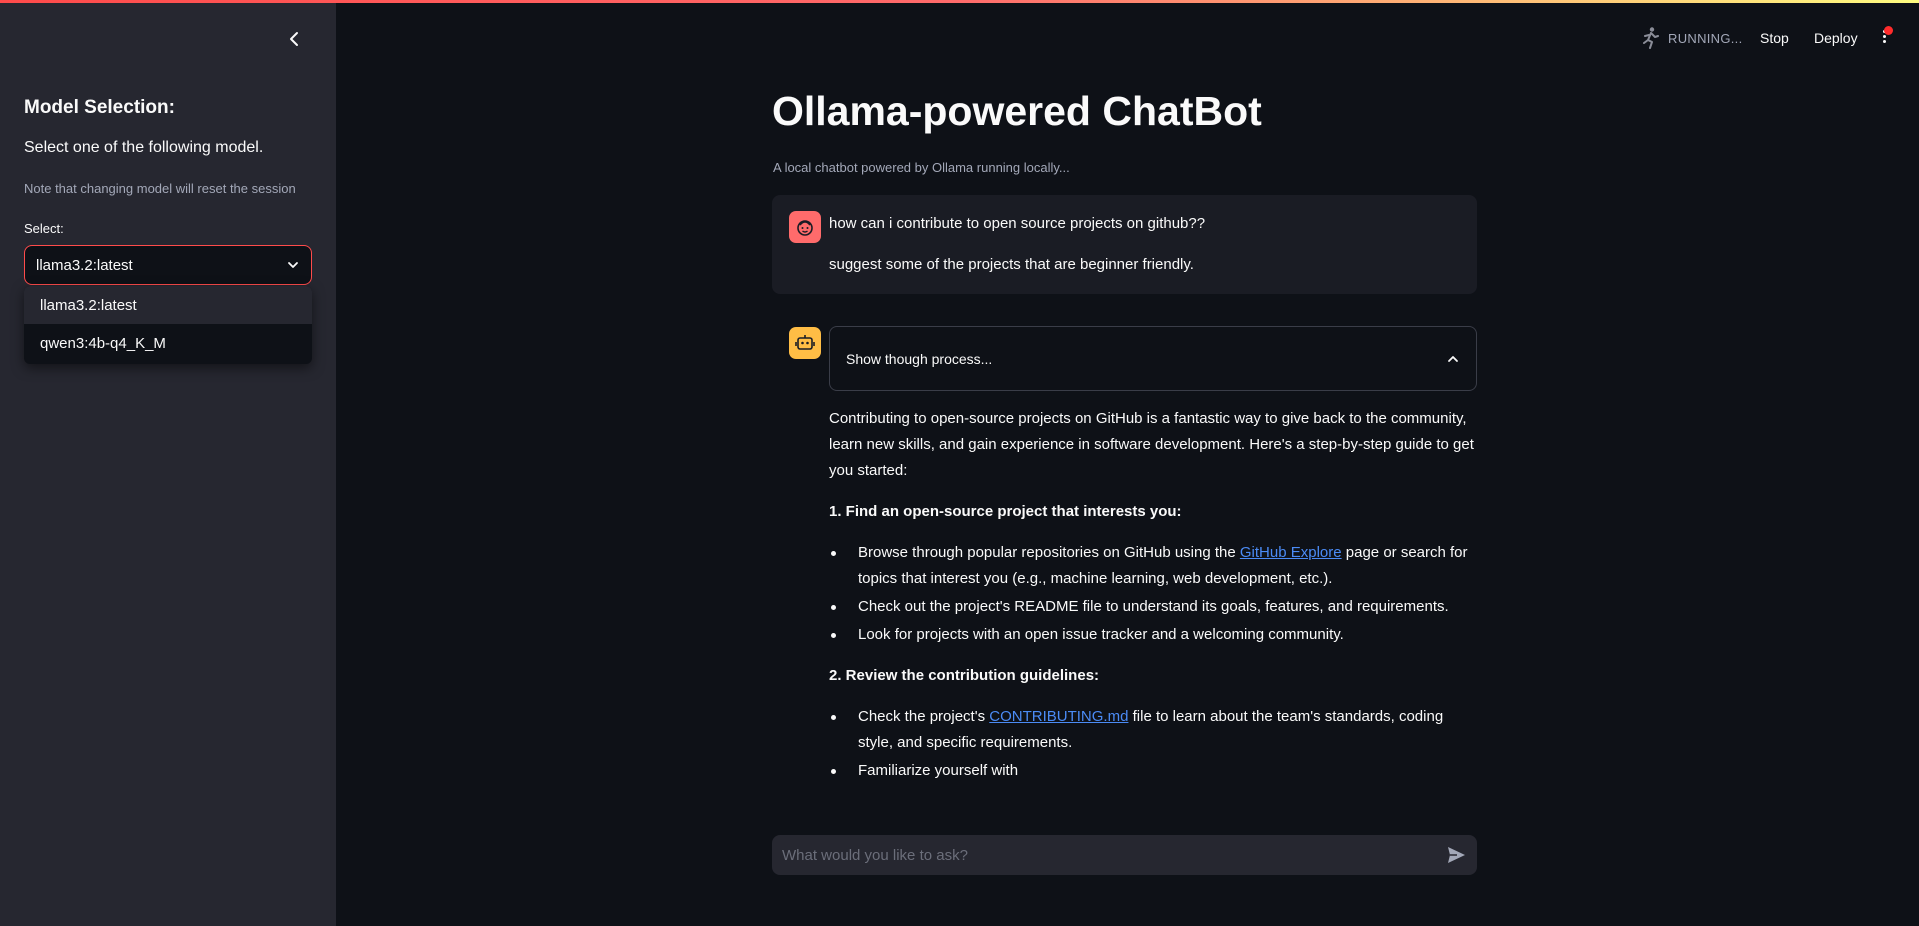 The width and height of the screenshot is (1919, 926). I want to click on github-explore-link: GitHub Explore, so click(1291, 552).